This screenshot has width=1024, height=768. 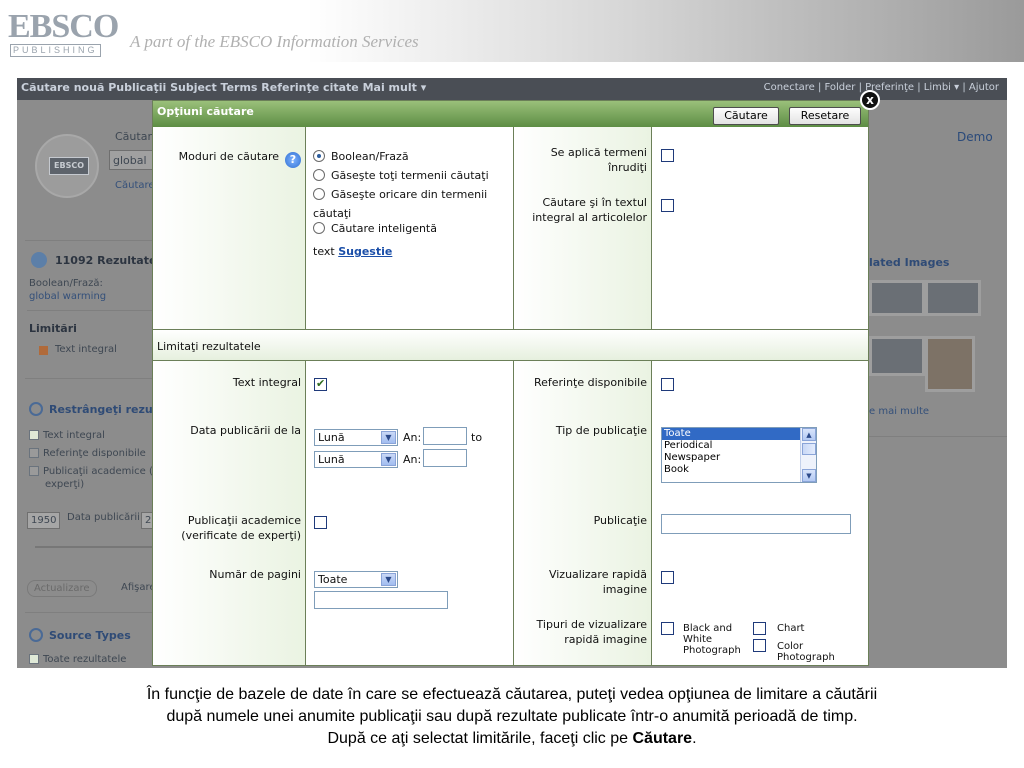 I want to click on help-icon: ?, so click(x=293, y=160).